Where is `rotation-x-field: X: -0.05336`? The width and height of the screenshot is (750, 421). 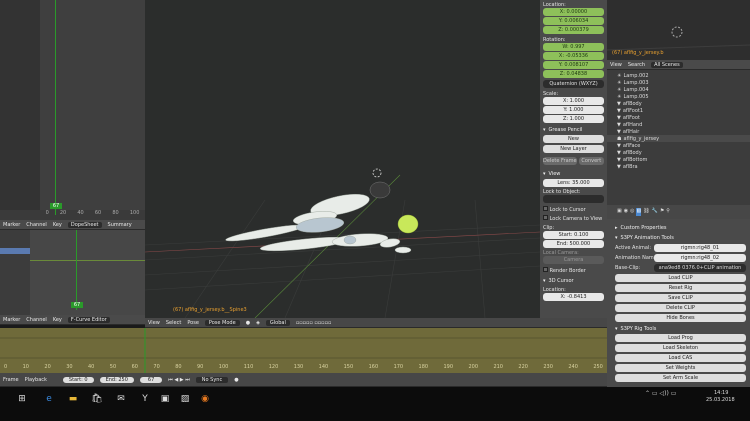
rotation-x-field: X: -0.05336 is located at coordinates (573, 56).